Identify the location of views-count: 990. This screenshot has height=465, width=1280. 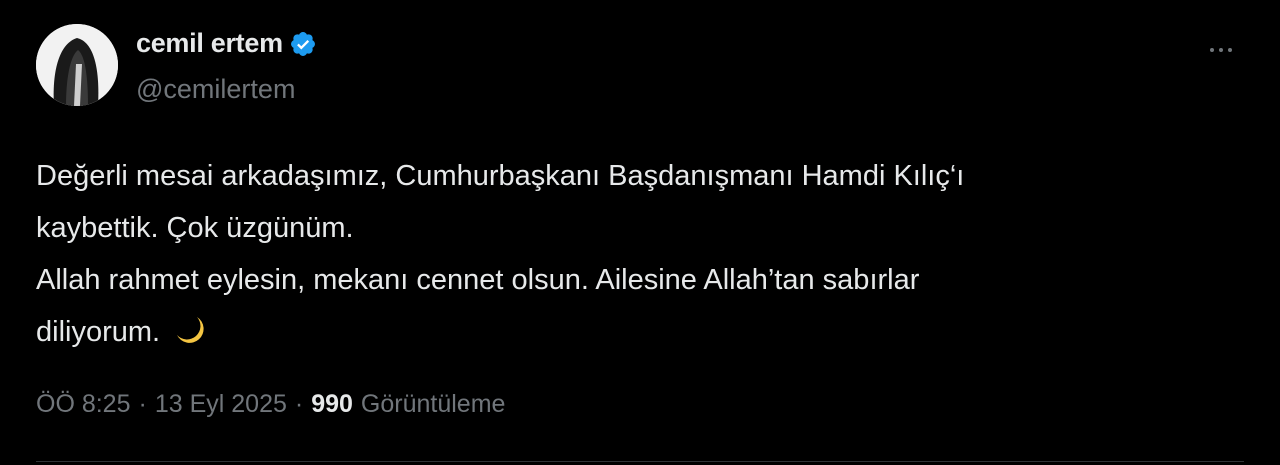
(332, 404).